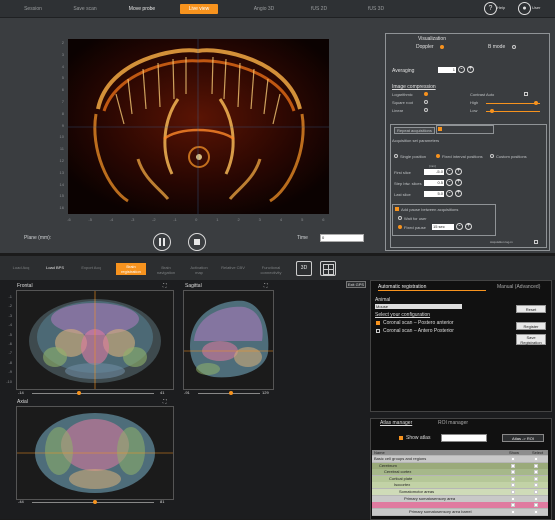 The width and height of the screenshot is (555, 520). Describe the element at coordinates (304, 268) in the screenshot. I see `btn-3d: 3D` at that location.